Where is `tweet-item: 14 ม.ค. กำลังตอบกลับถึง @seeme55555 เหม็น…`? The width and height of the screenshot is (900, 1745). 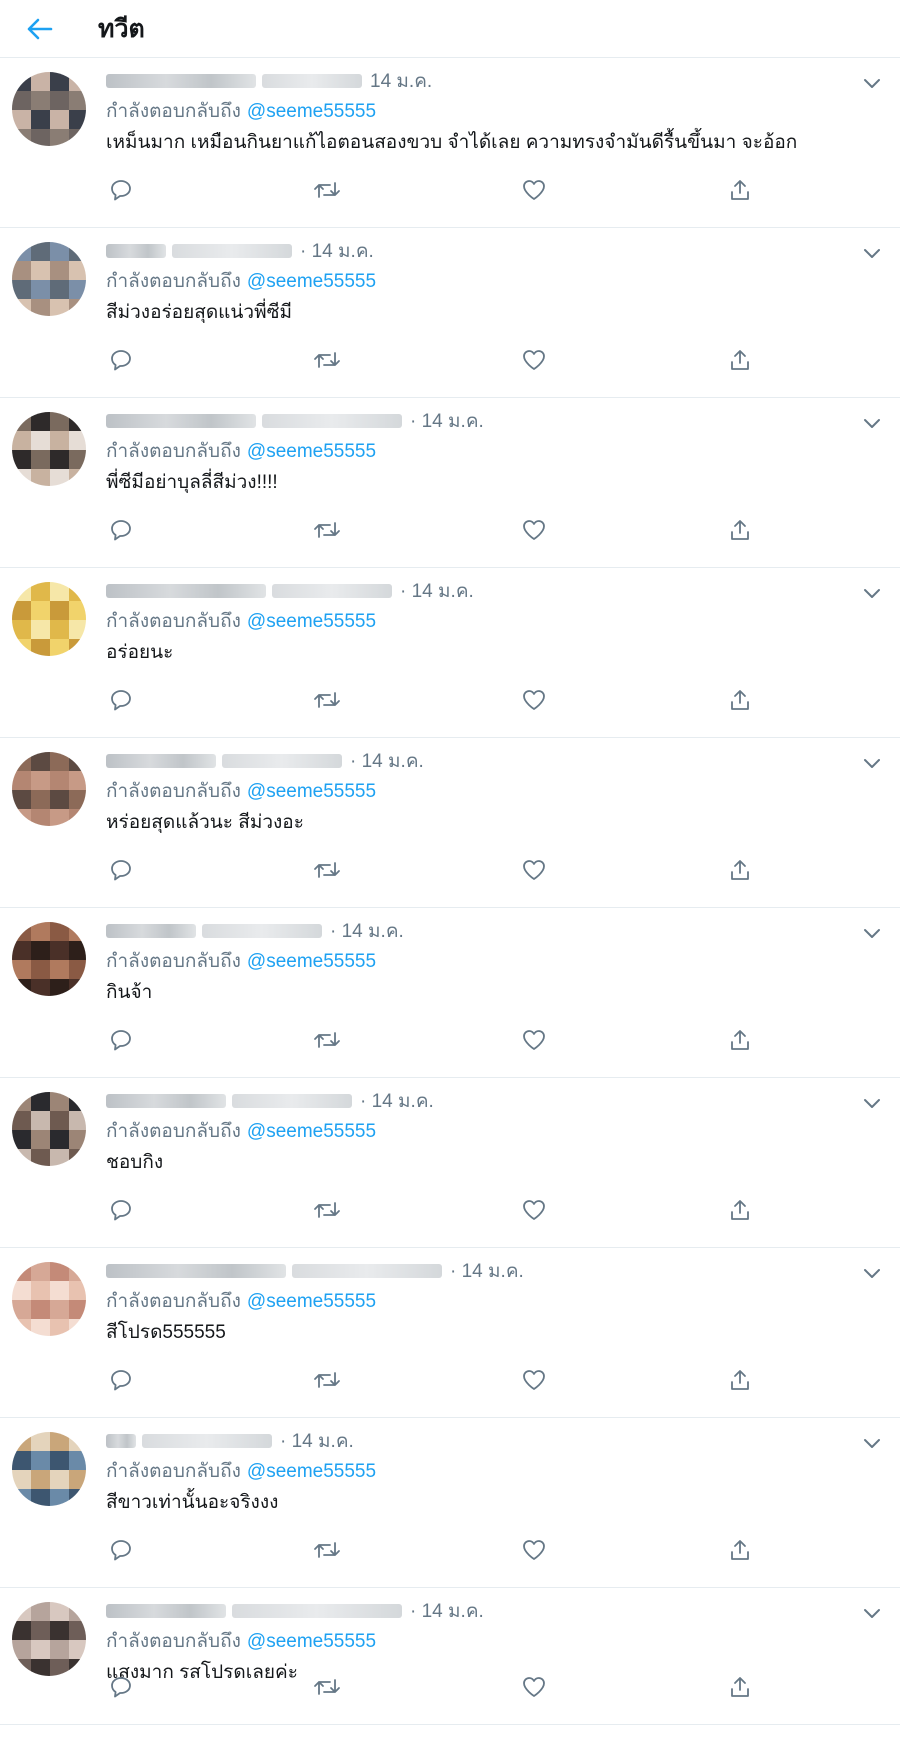 tweet-item: 14 ม.ค. กำลังตอบกลับถึง @seeme55555 เหม็น… is located at coordinates (450, 143).